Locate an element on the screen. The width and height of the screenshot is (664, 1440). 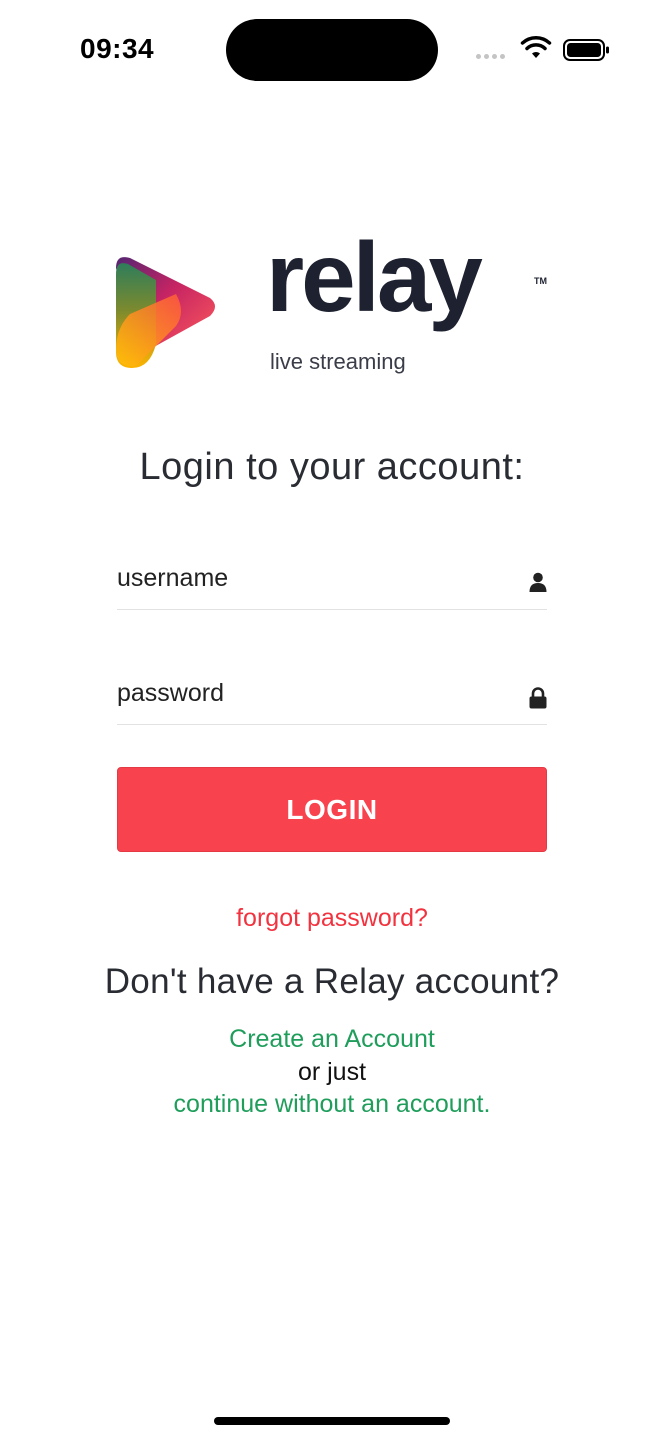
continue-without-account-link: continue without an account. is located at coordinates (332, 1104).